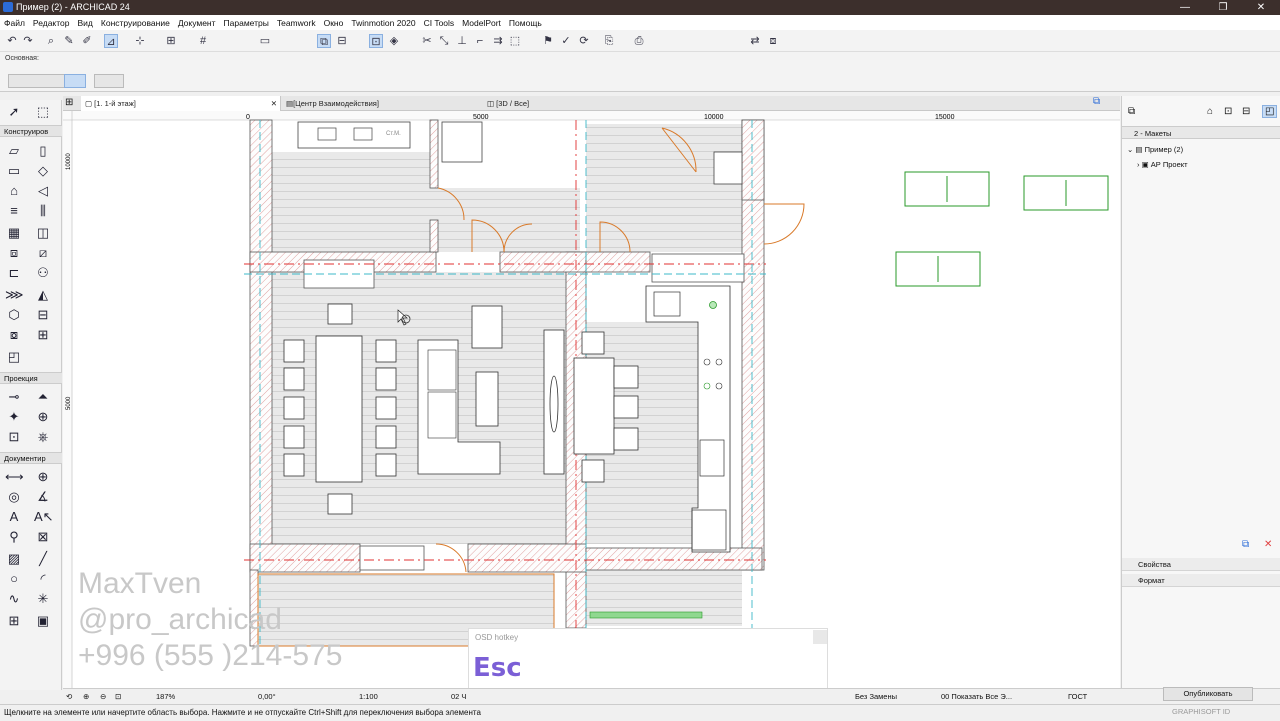  What do you see at coordinates (31, 131) in the screenshot?
I see `section-design: Конструиров` at bounding box center [31, 131].